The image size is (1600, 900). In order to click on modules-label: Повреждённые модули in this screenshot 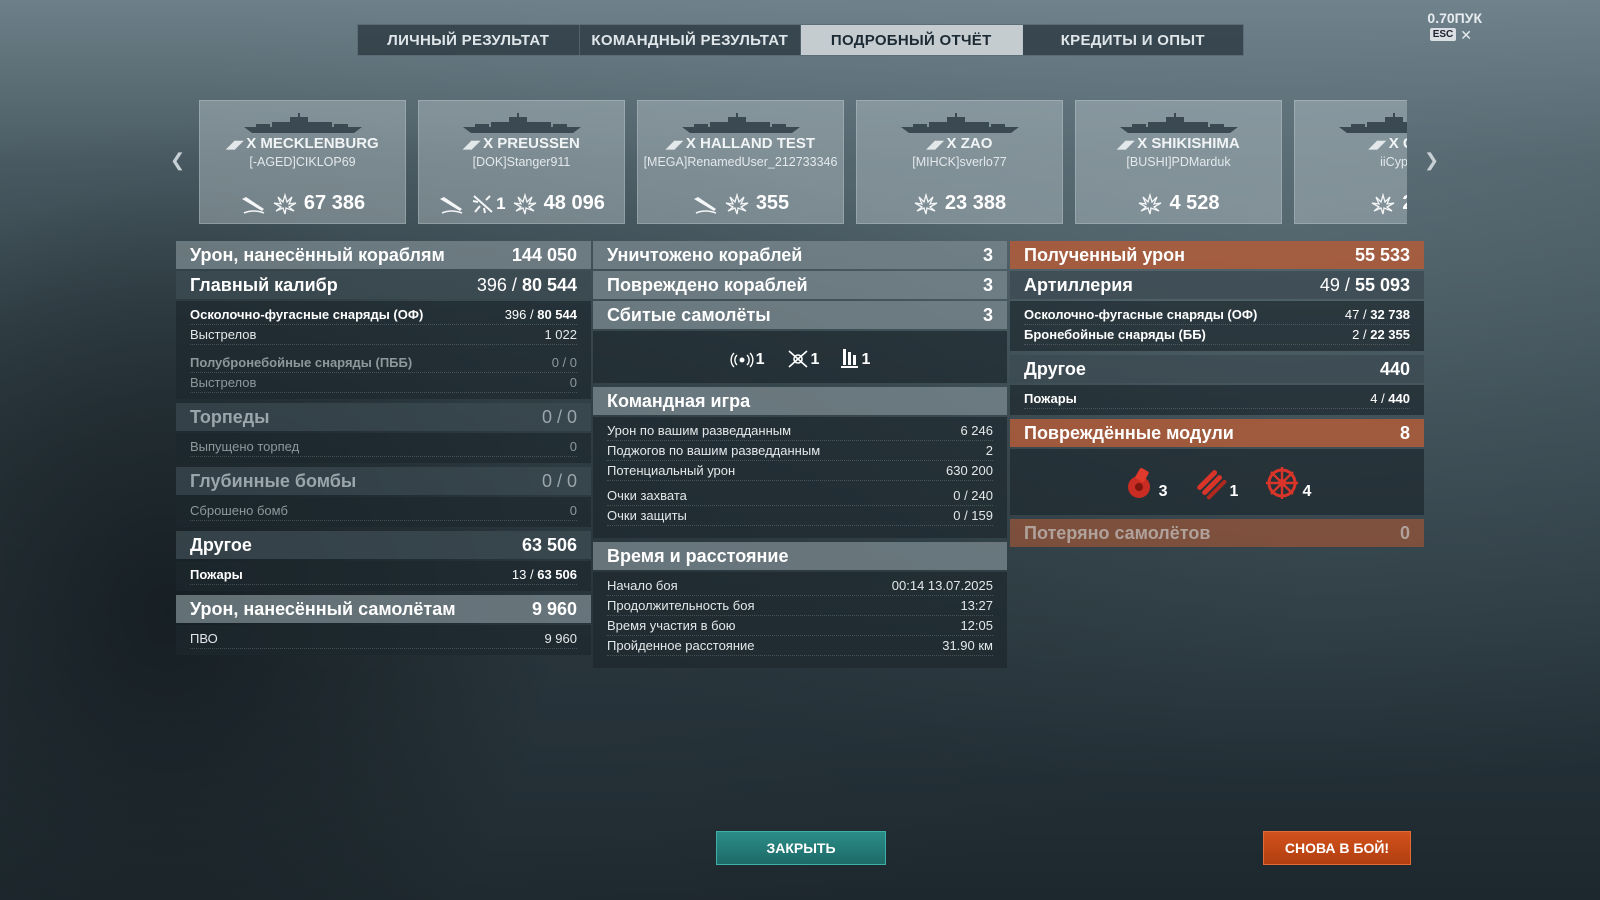, I will do `click(1129, 432)`.